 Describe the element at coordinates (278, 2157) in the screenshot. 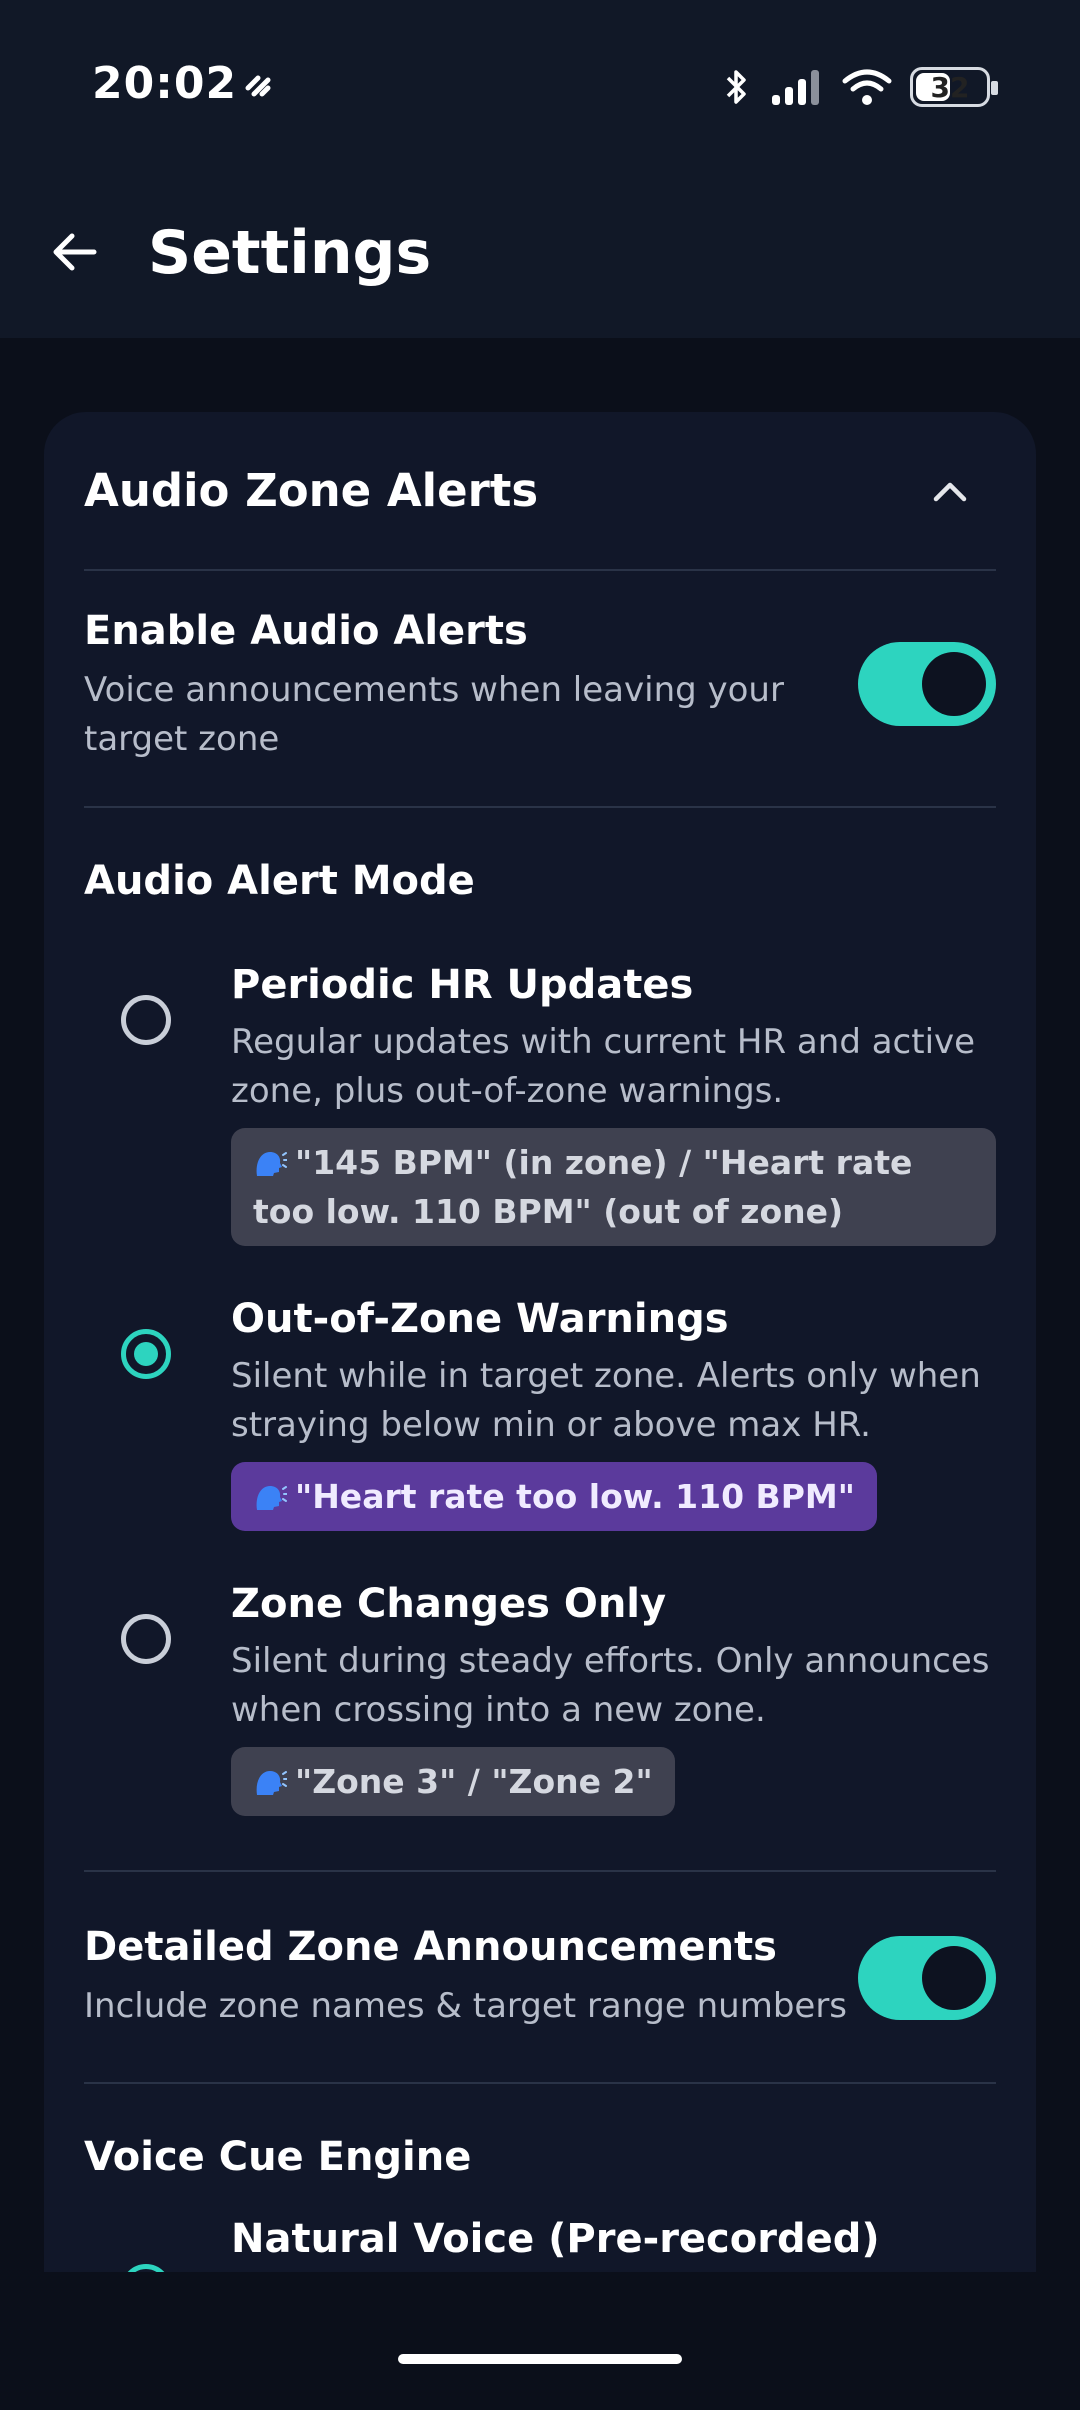

I see `voice-cue-engine-label: Voice Cue Engine` at that location.